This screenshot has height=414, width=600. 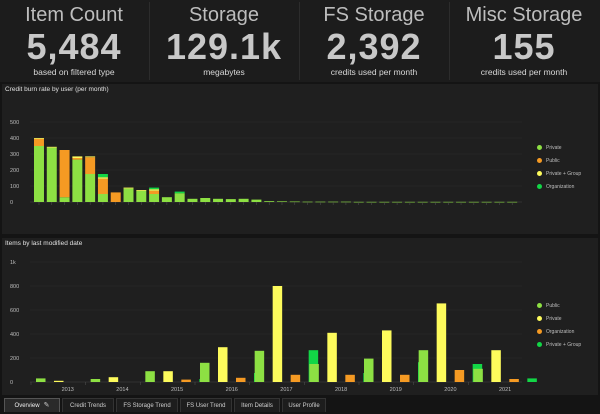 What do you see at coordinates (505, 390) in the screenshot?
I see `x-tick-label: 2021` at bounding box center [505, 390].